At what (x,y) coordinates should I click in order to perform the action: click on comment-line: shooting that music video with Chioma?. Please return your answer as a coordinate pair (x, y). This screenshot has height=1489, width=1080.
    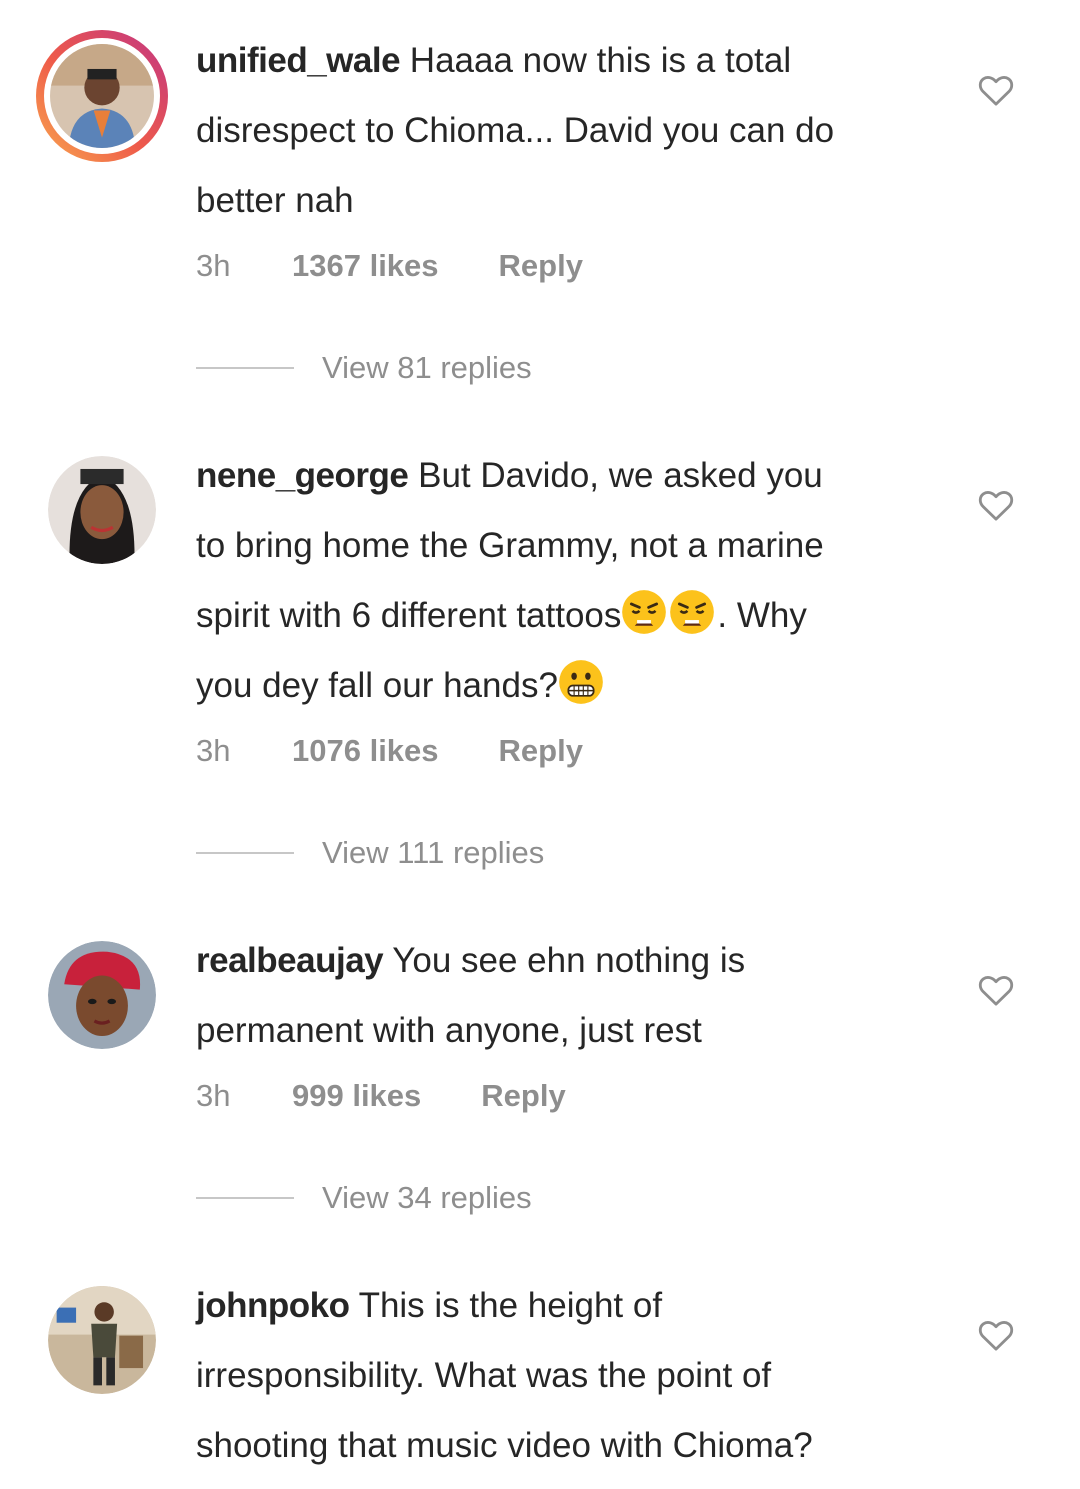
    Looking at the image, I should click on (504, 1445).